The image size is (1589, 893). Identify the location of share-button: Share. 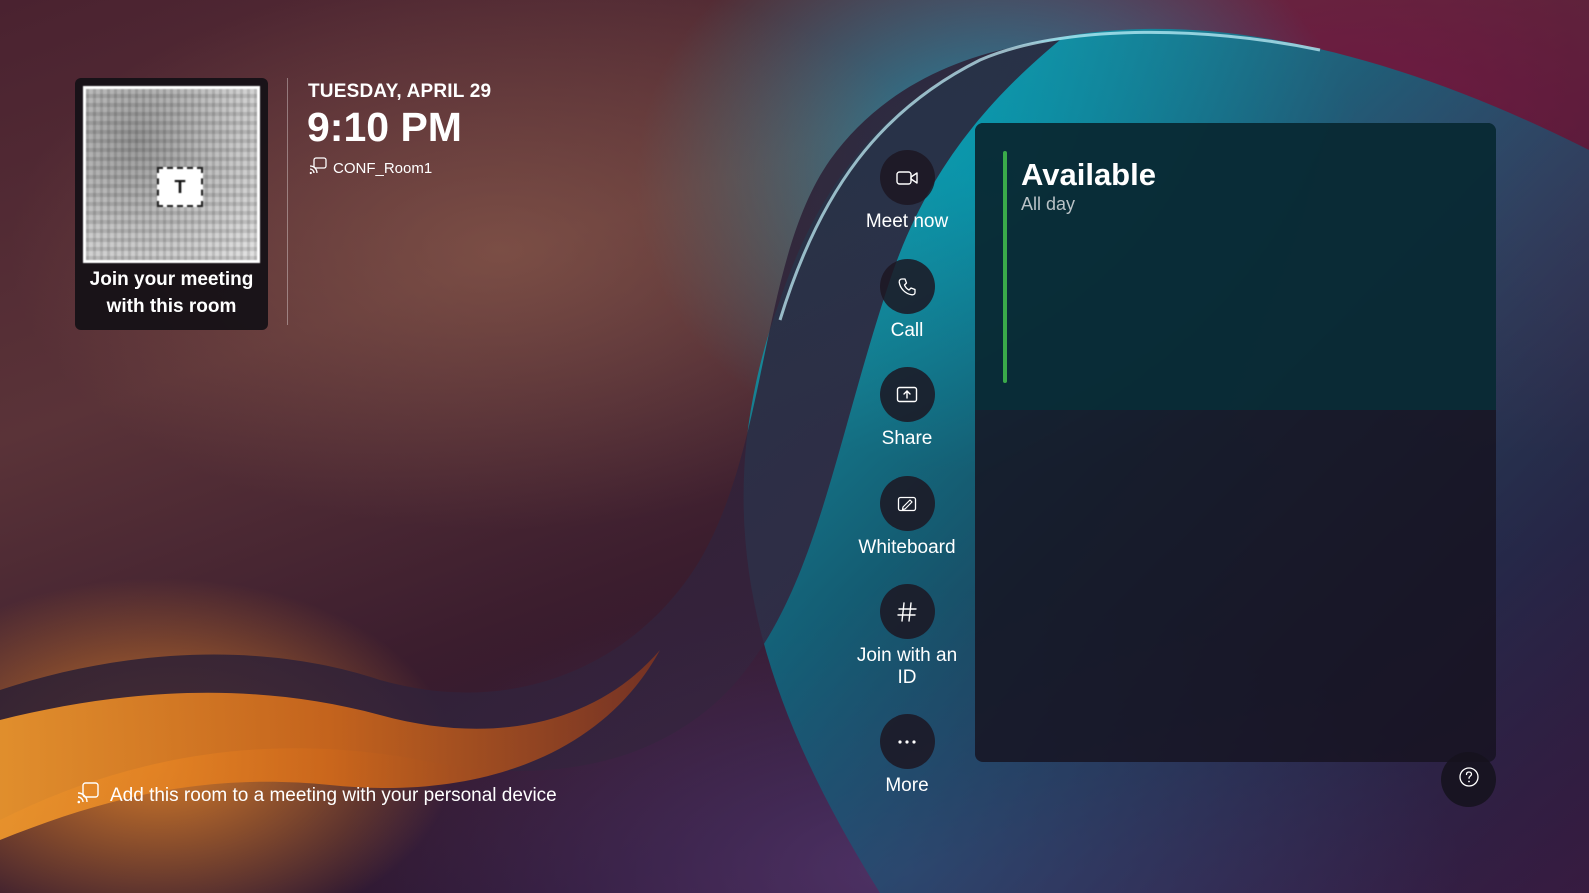
(907, 408).